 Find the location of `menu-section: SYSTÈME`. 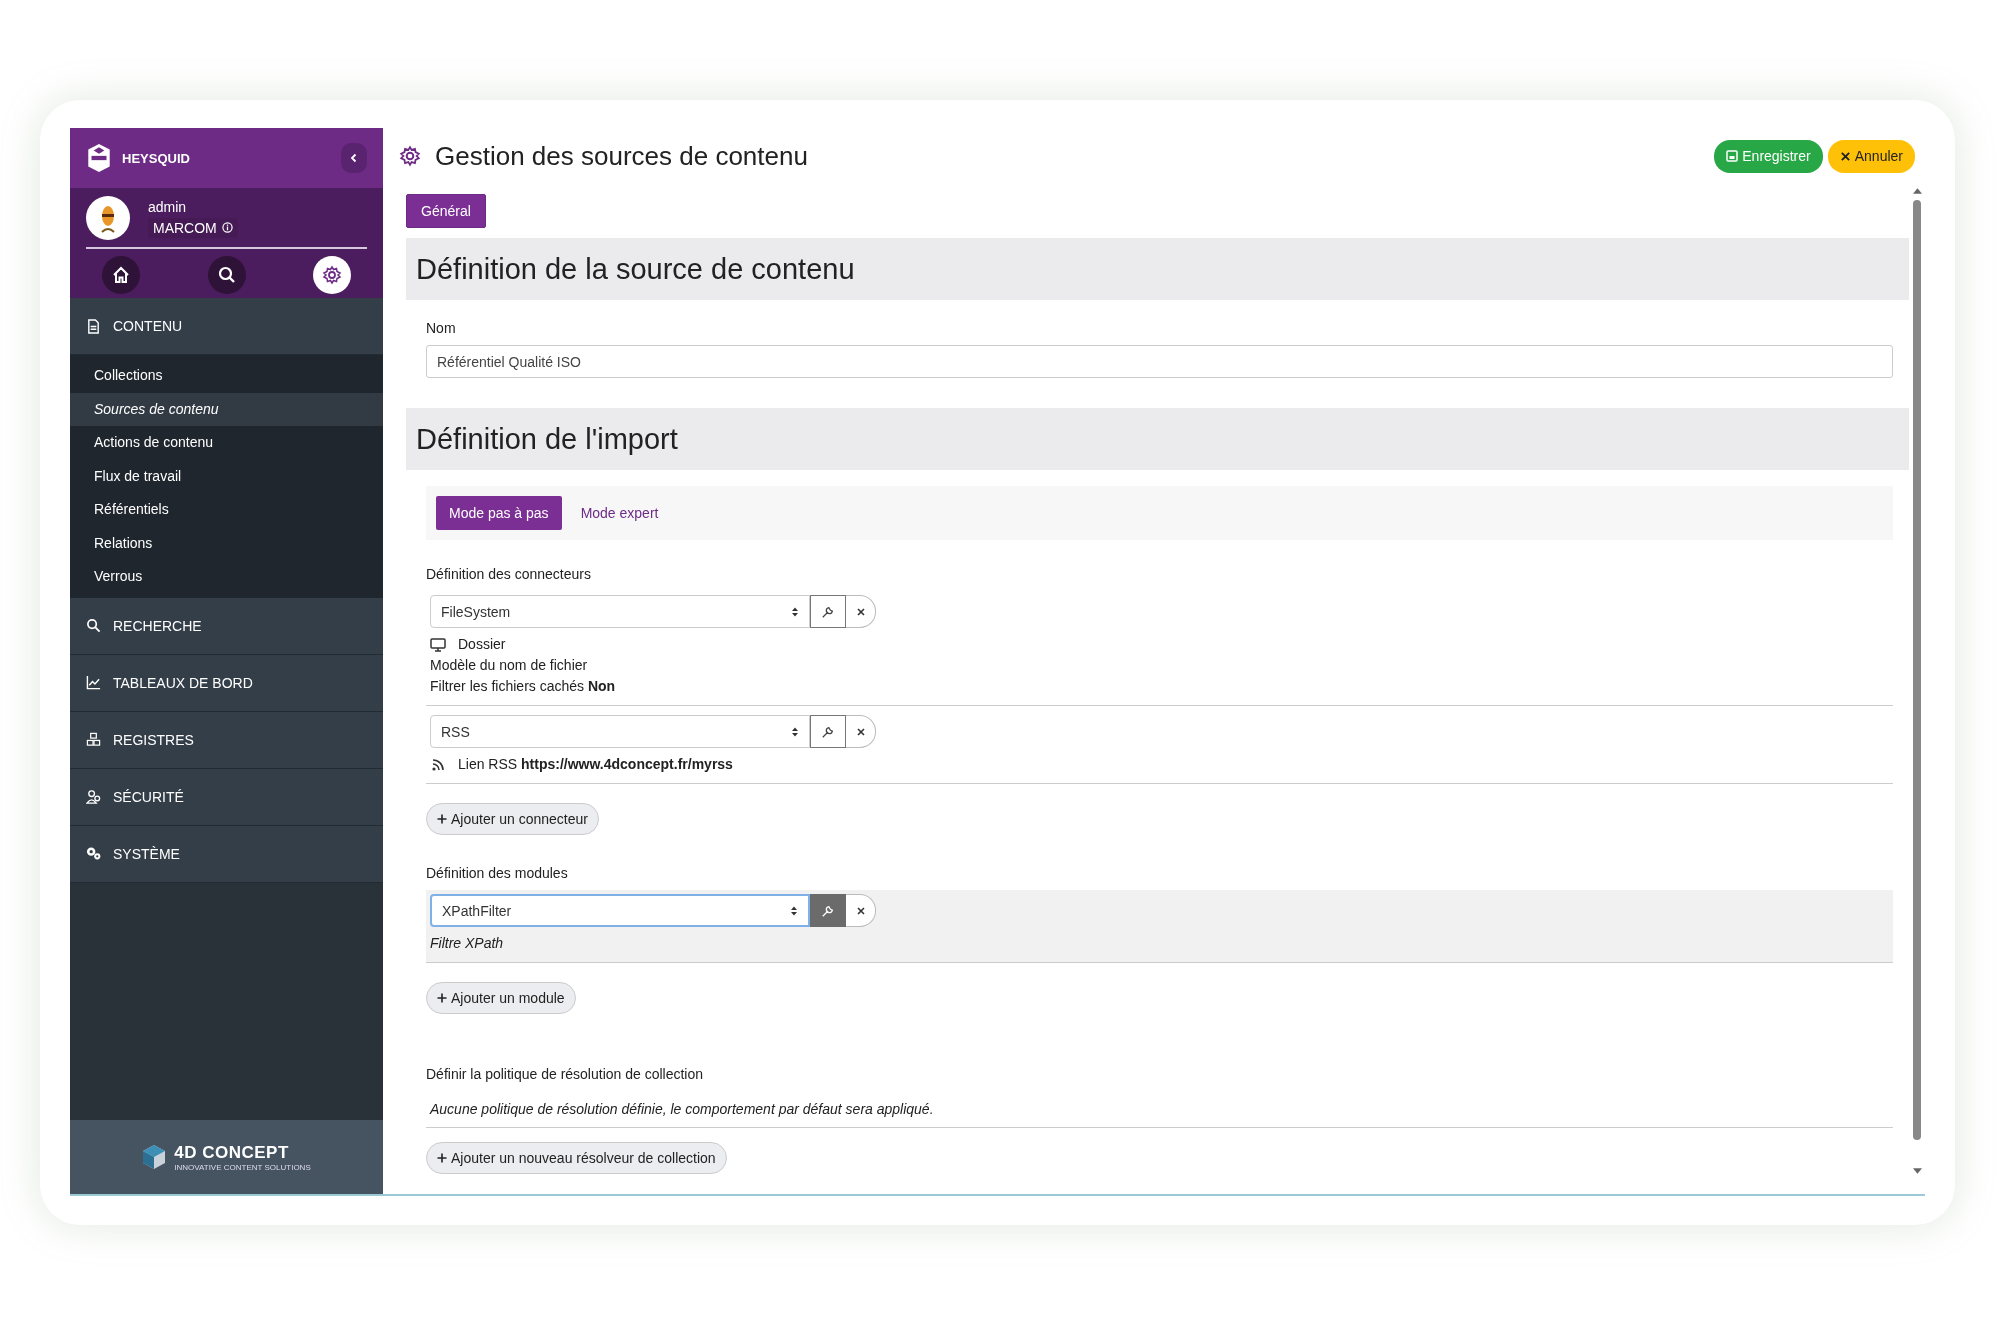

menu-section: SYSTÈME is located at coordinates (226, 854).